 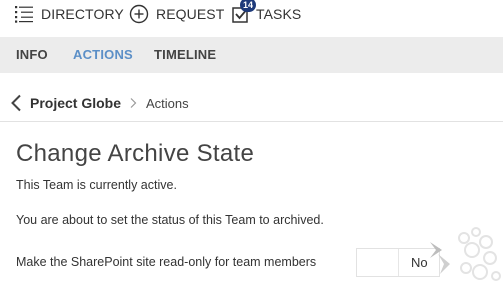 I want to click on breadcrumb-project-link: Project Globe, so click(x=75, y=103).